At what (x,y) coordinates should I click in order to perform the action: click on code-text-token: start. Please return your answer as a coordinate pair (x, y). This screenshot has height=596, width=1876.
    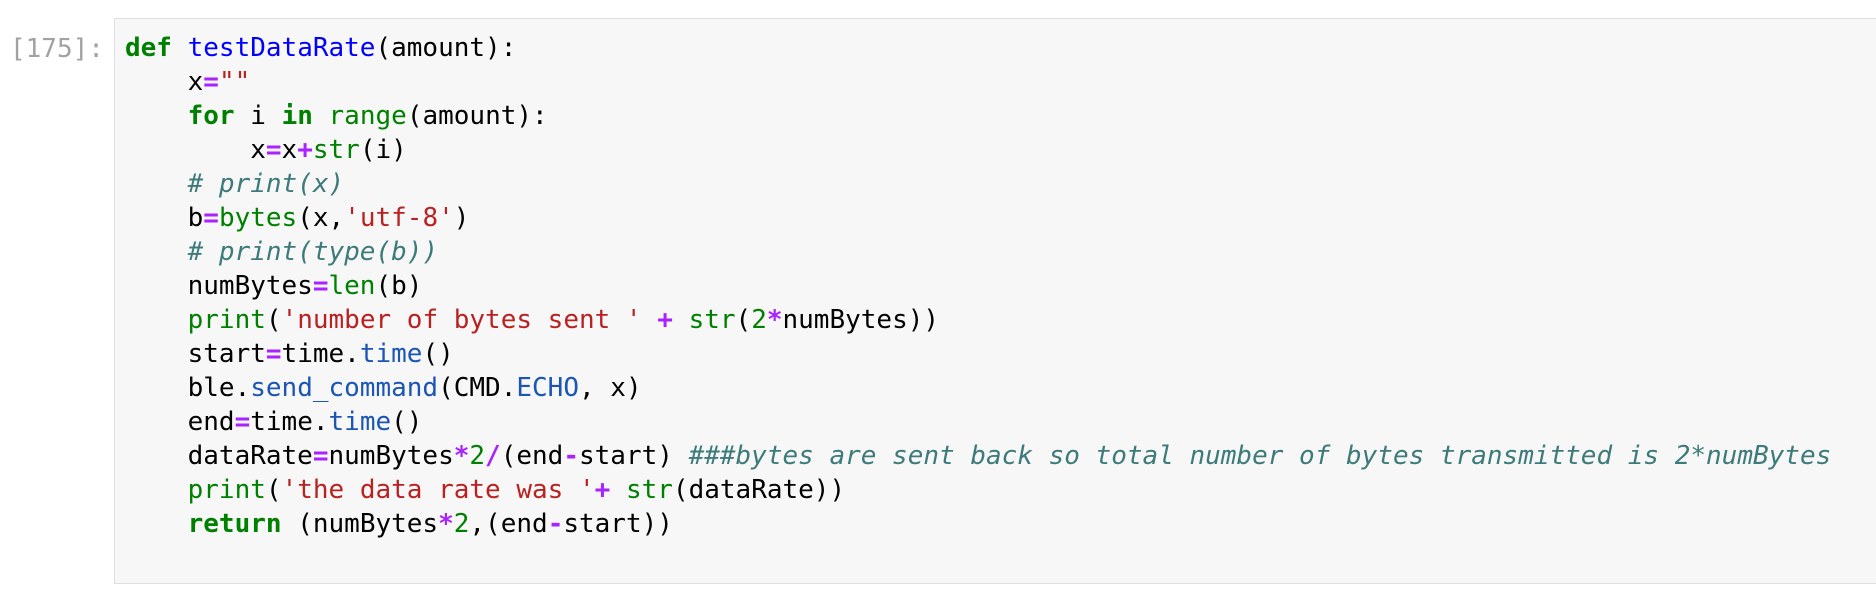
    Looking at the image, I should click on (195, 354).